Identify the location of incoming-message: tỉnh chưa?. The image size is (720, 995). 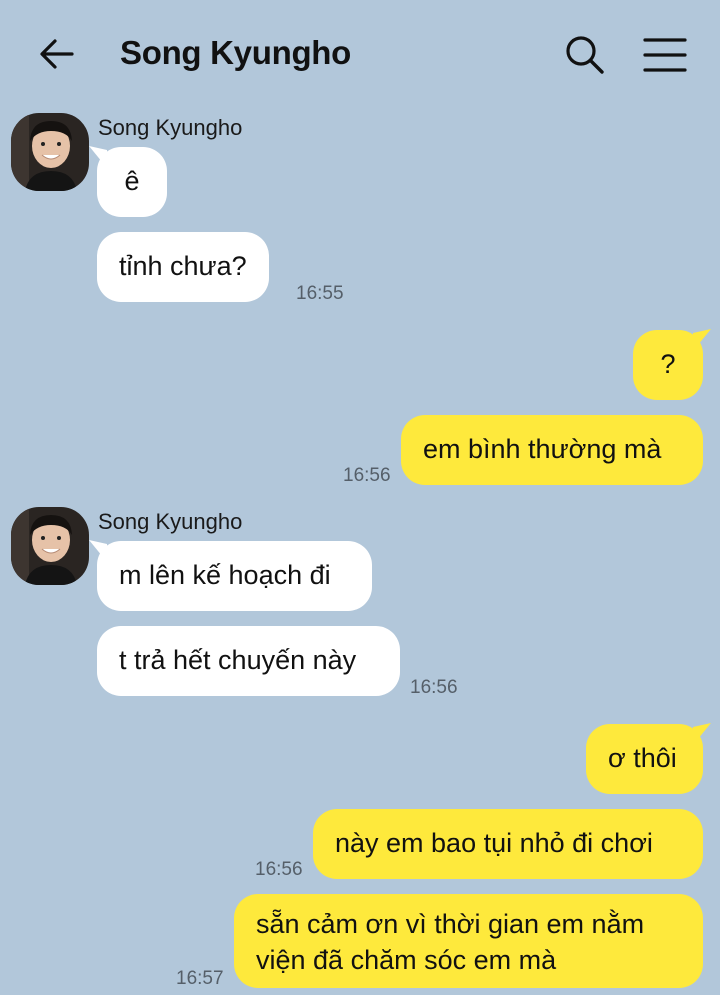
(183, 267).